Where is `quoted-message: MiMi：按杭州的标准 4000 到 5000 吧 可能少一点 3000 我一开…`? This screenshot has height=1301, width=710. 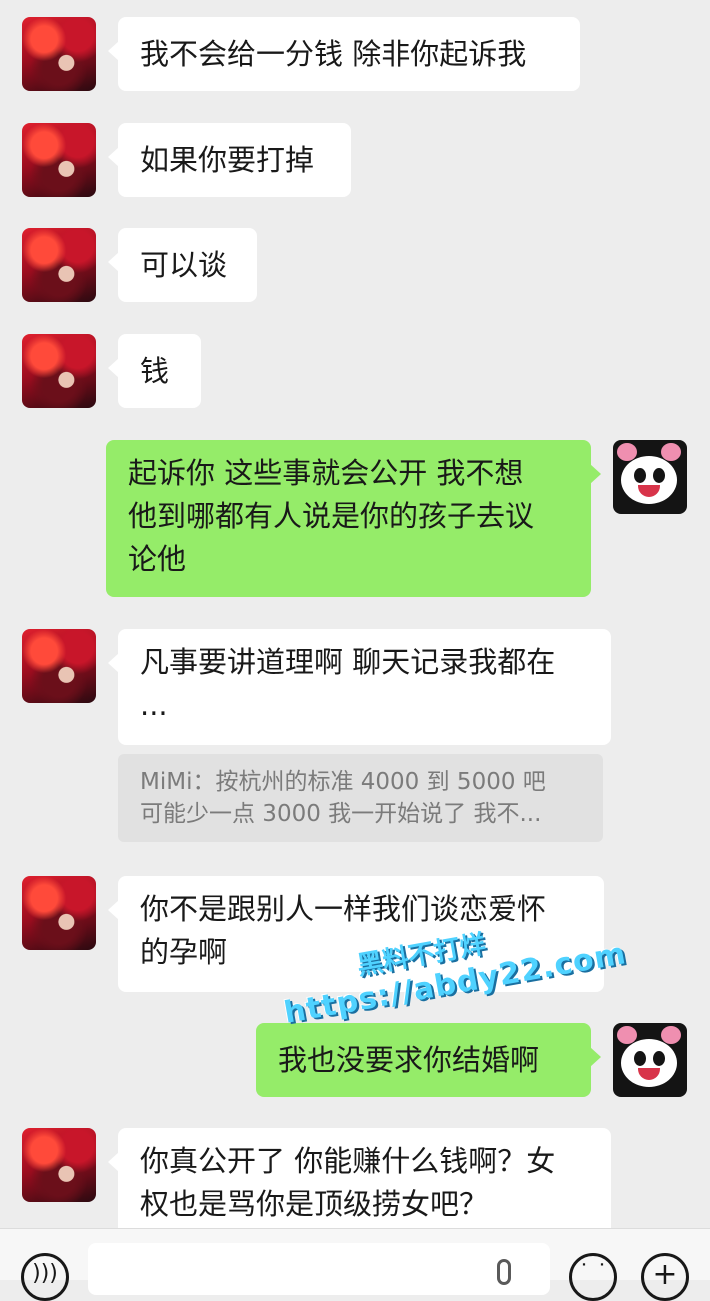
quoted-message: MiMi：按杭州的标准 4000 到 5000 吧 可能少一点 3000 我一开… is located at coordinates (360, 798).